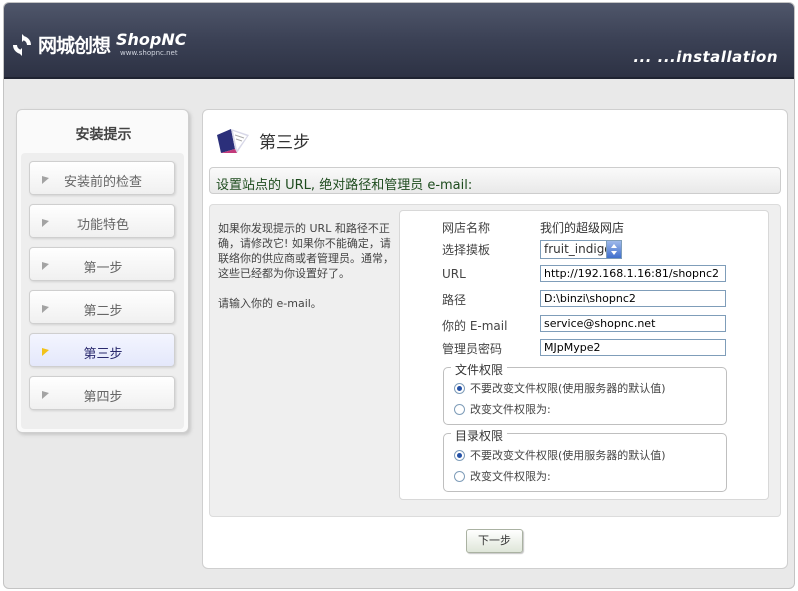 The height and width of the screenshot is (591, 798). I want to click on sidebar-item-label: 第三步, so click(103, 354).